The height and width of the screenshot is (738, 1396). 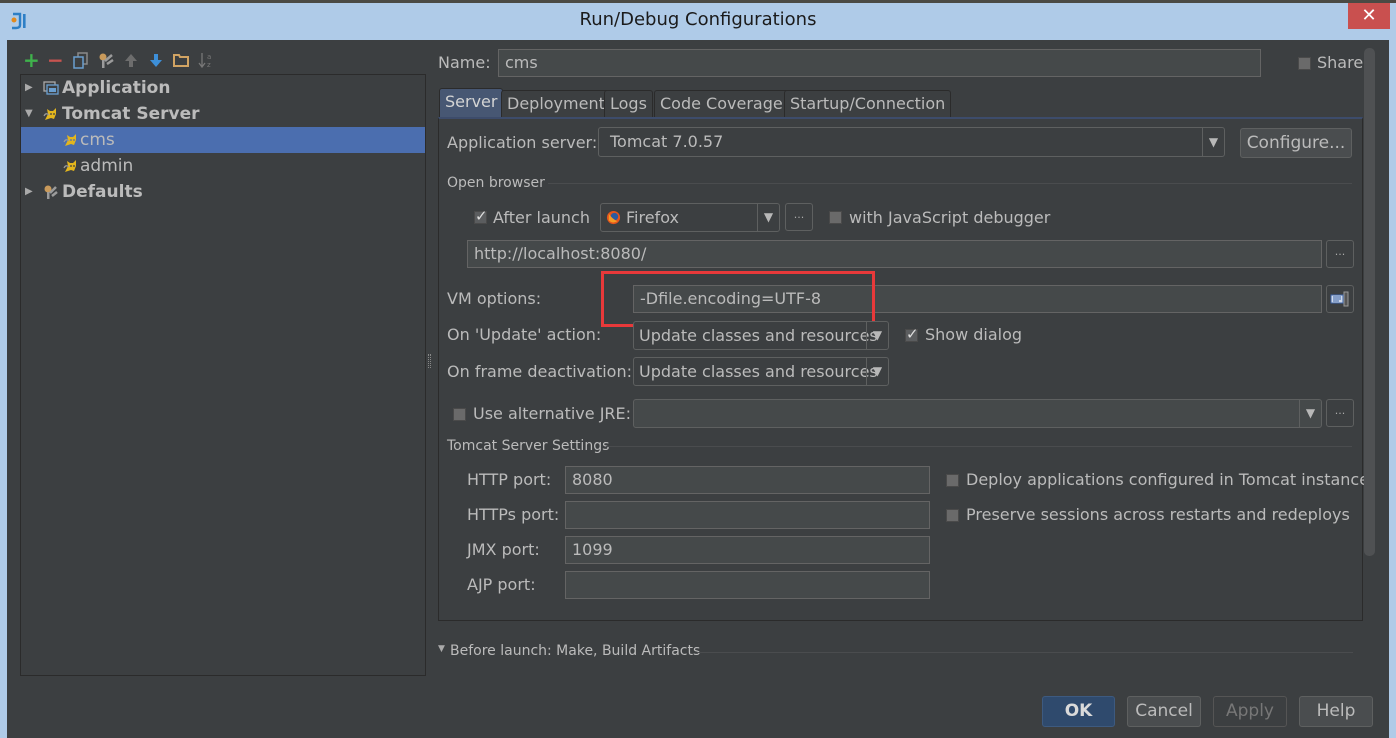 What do you see at coordinates (501, 584) in the screenshot?
I see `ajp-port-label: AJP port:` at bounding box center [501, 584].